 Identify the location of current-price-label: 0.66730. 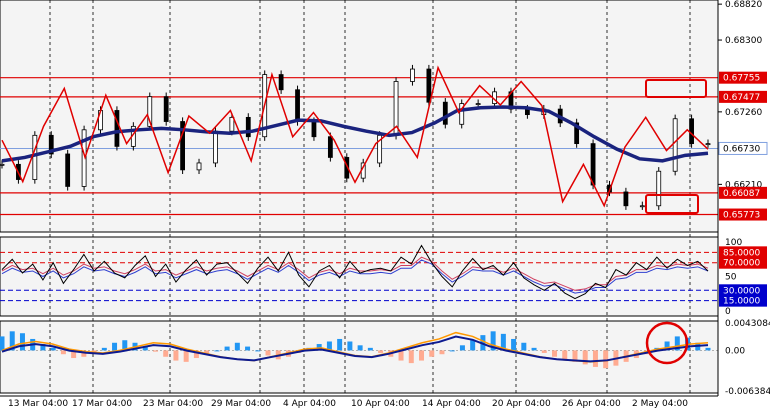
(741, 149).